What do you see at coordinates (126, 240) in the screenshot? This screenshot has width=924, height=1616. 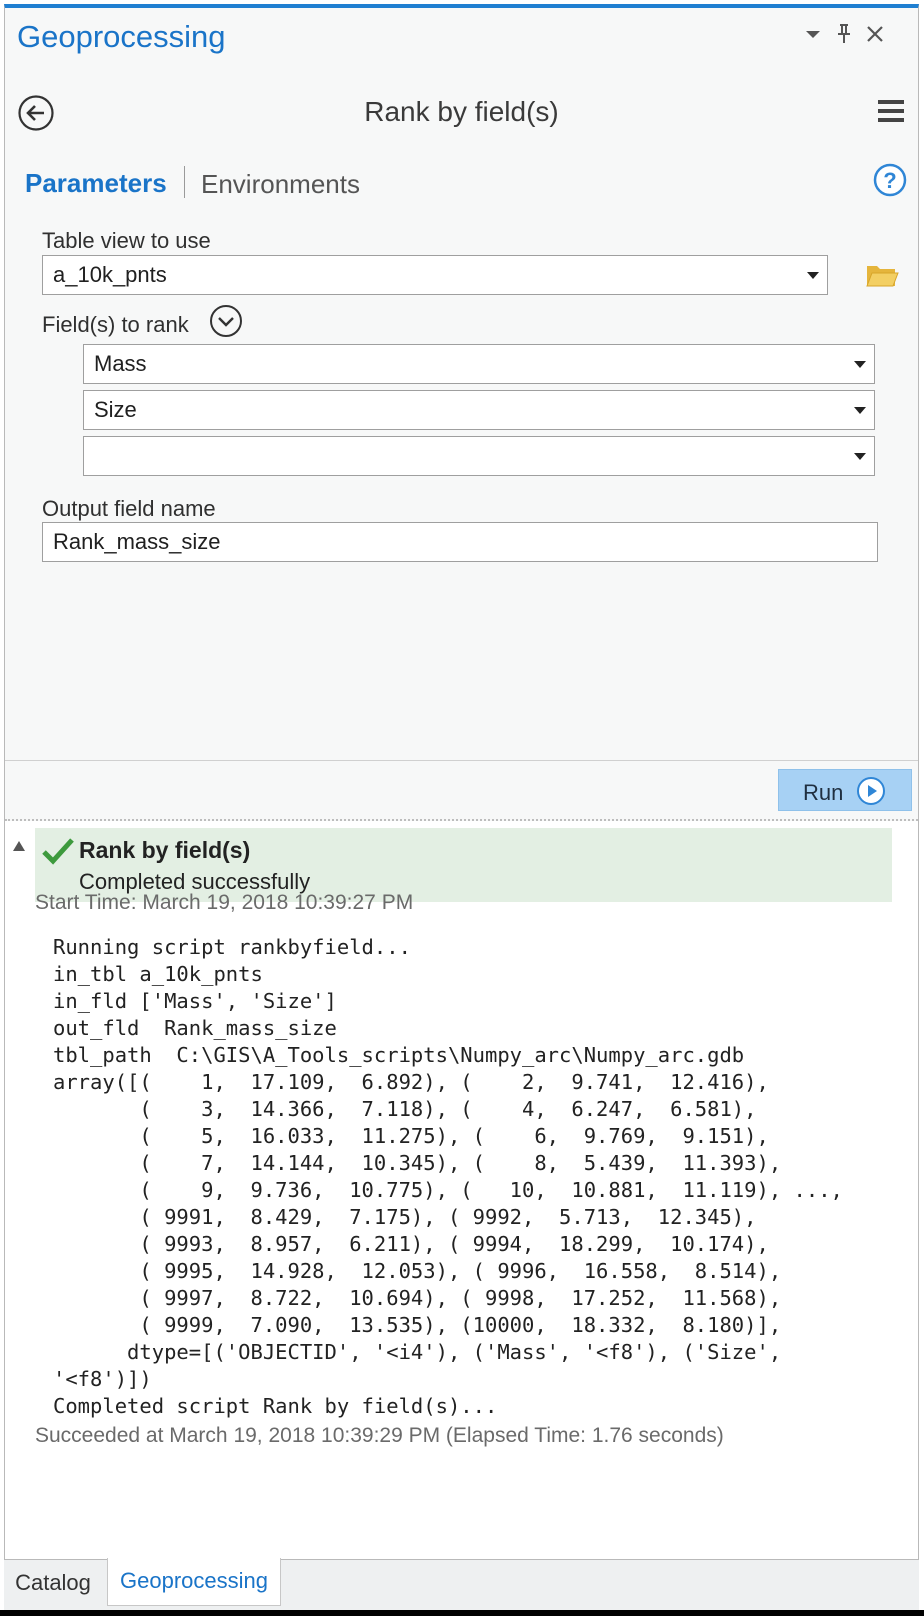 I see `table-view-label: Table view to use` at bounding box center [126, 240].